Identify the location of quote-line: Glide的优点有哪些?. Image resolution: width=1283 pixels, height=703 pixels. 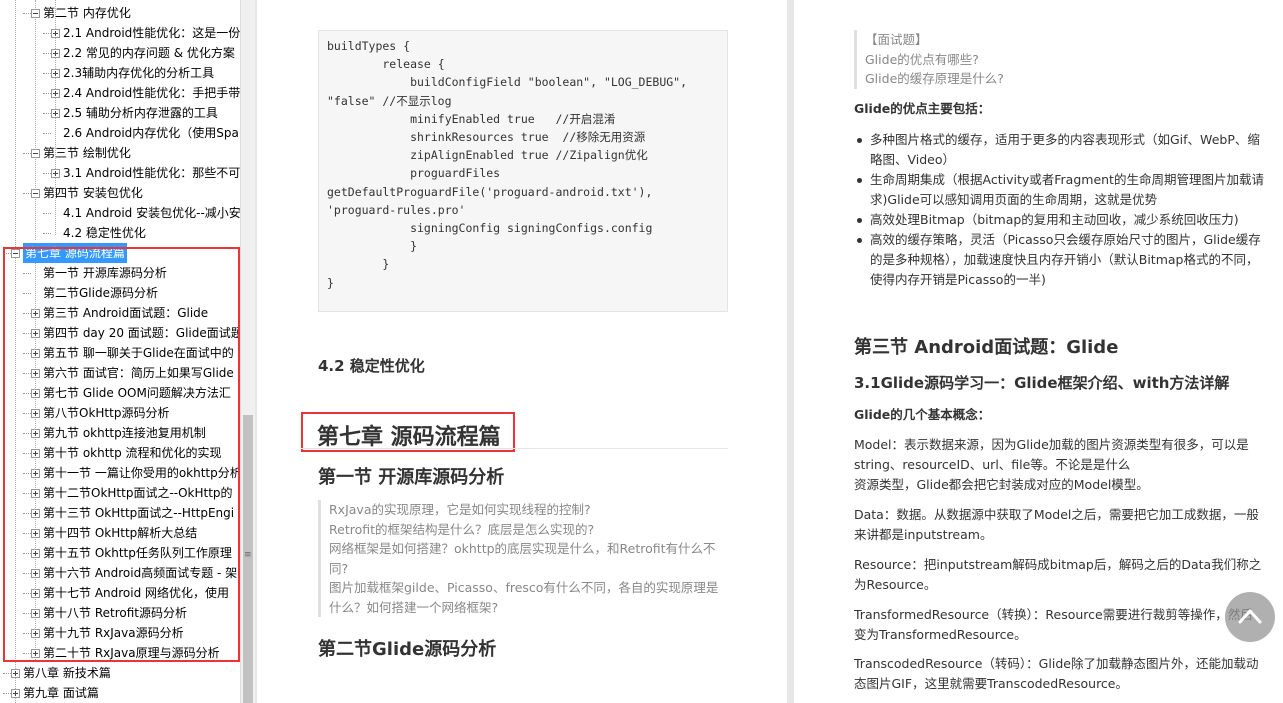
(922, 59).